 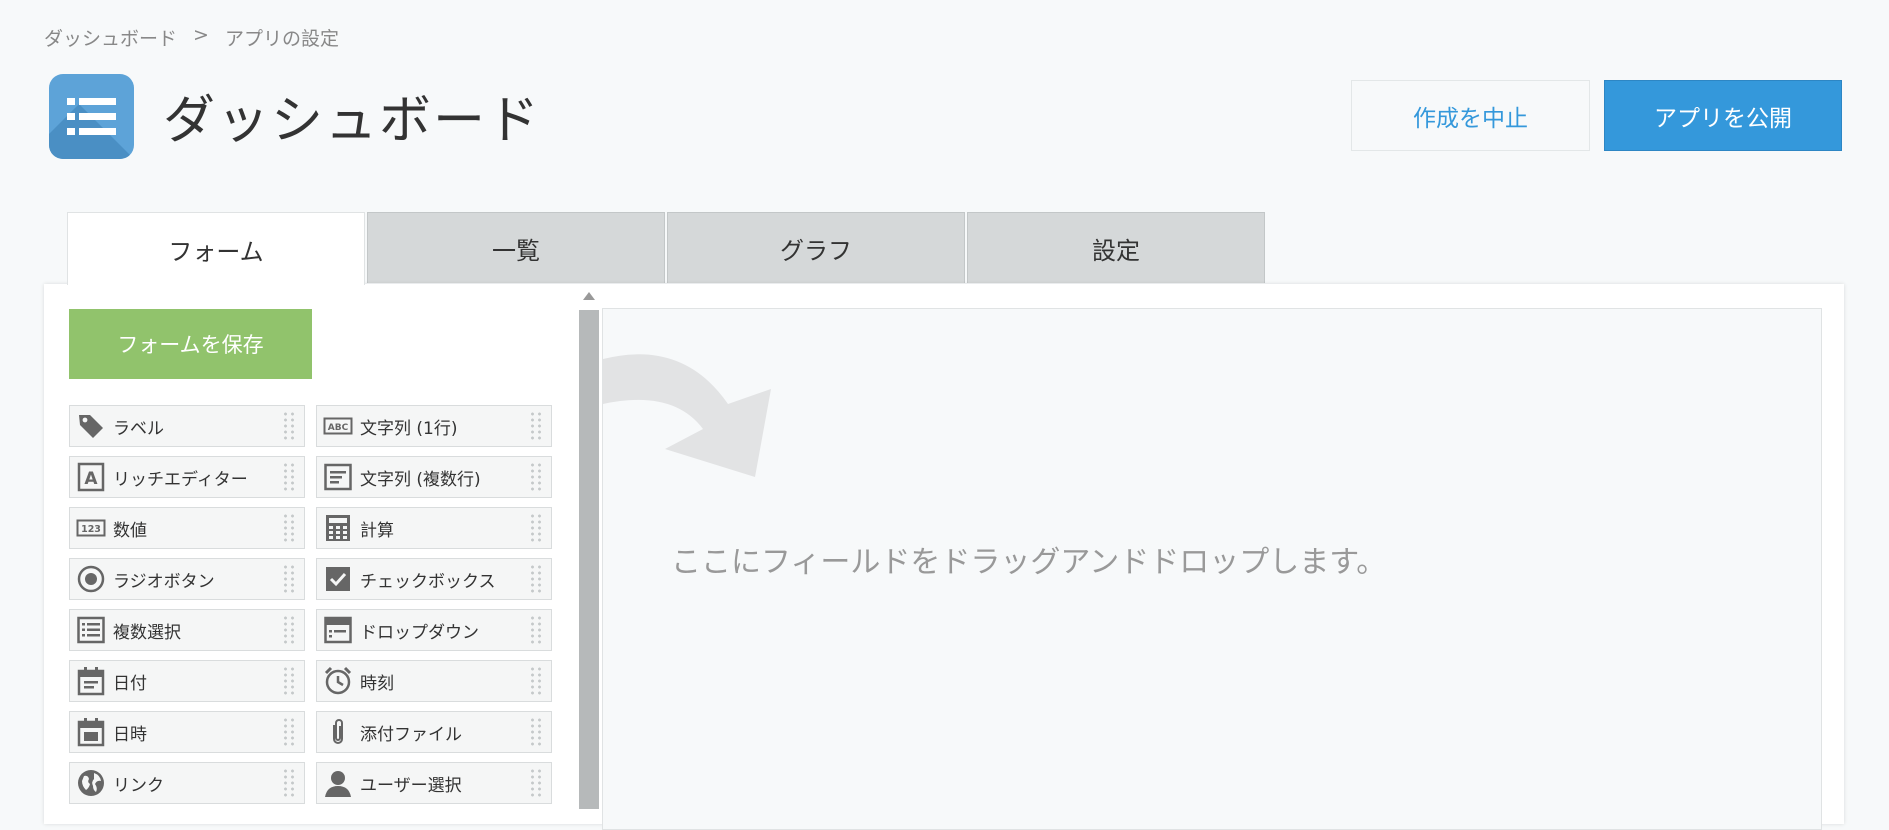 I want to click on date-icon, so click(x=91, y=681).